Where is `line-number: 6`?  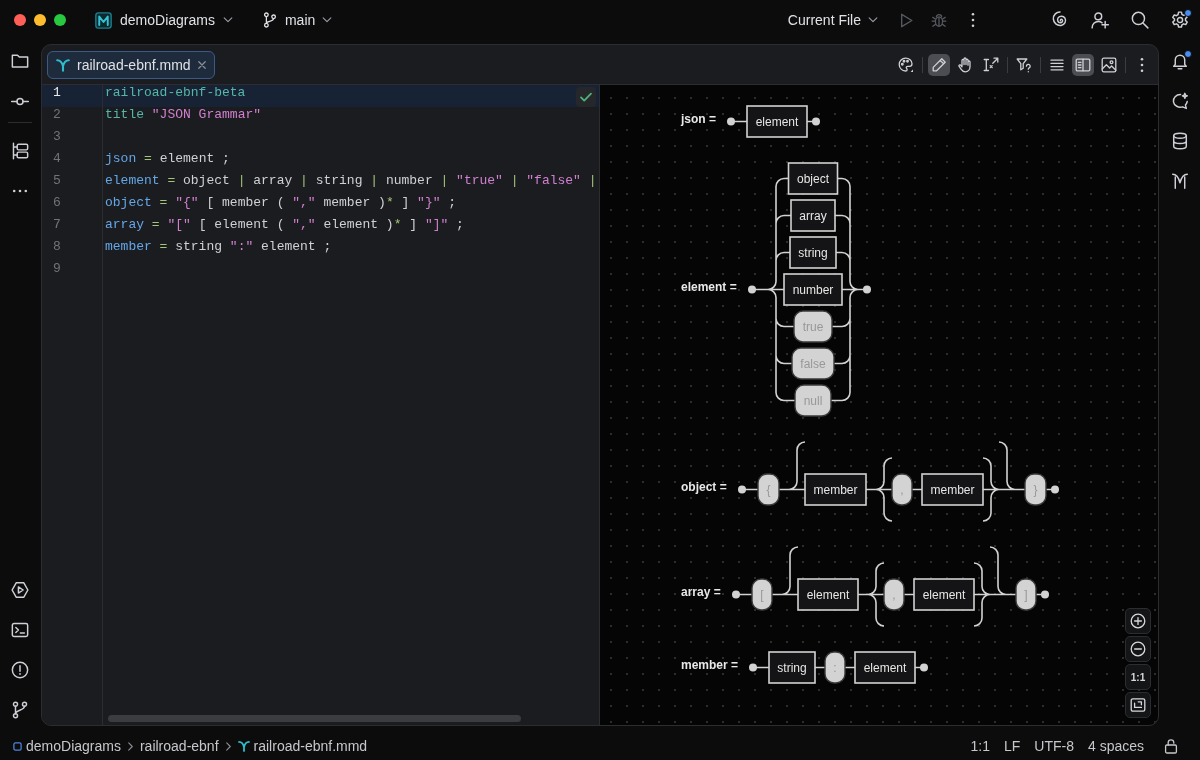
line-number: 6 is located at coordinates (57, 203).